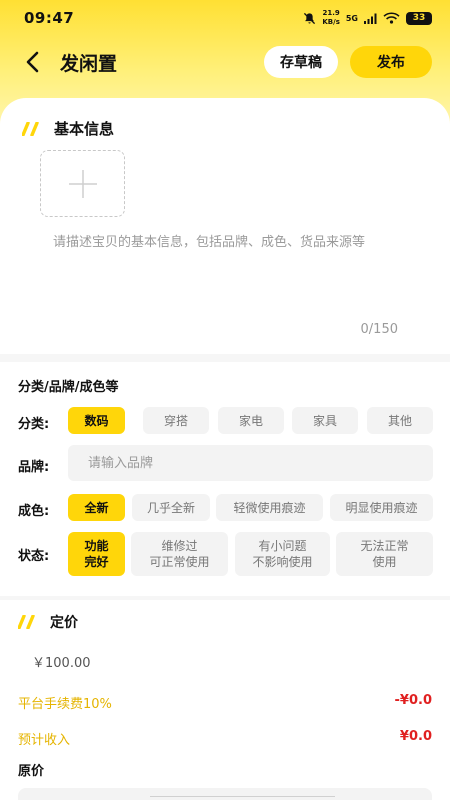 The image size is (450, 800). I want to click on income-label: 预计收入, so click(44, 740).